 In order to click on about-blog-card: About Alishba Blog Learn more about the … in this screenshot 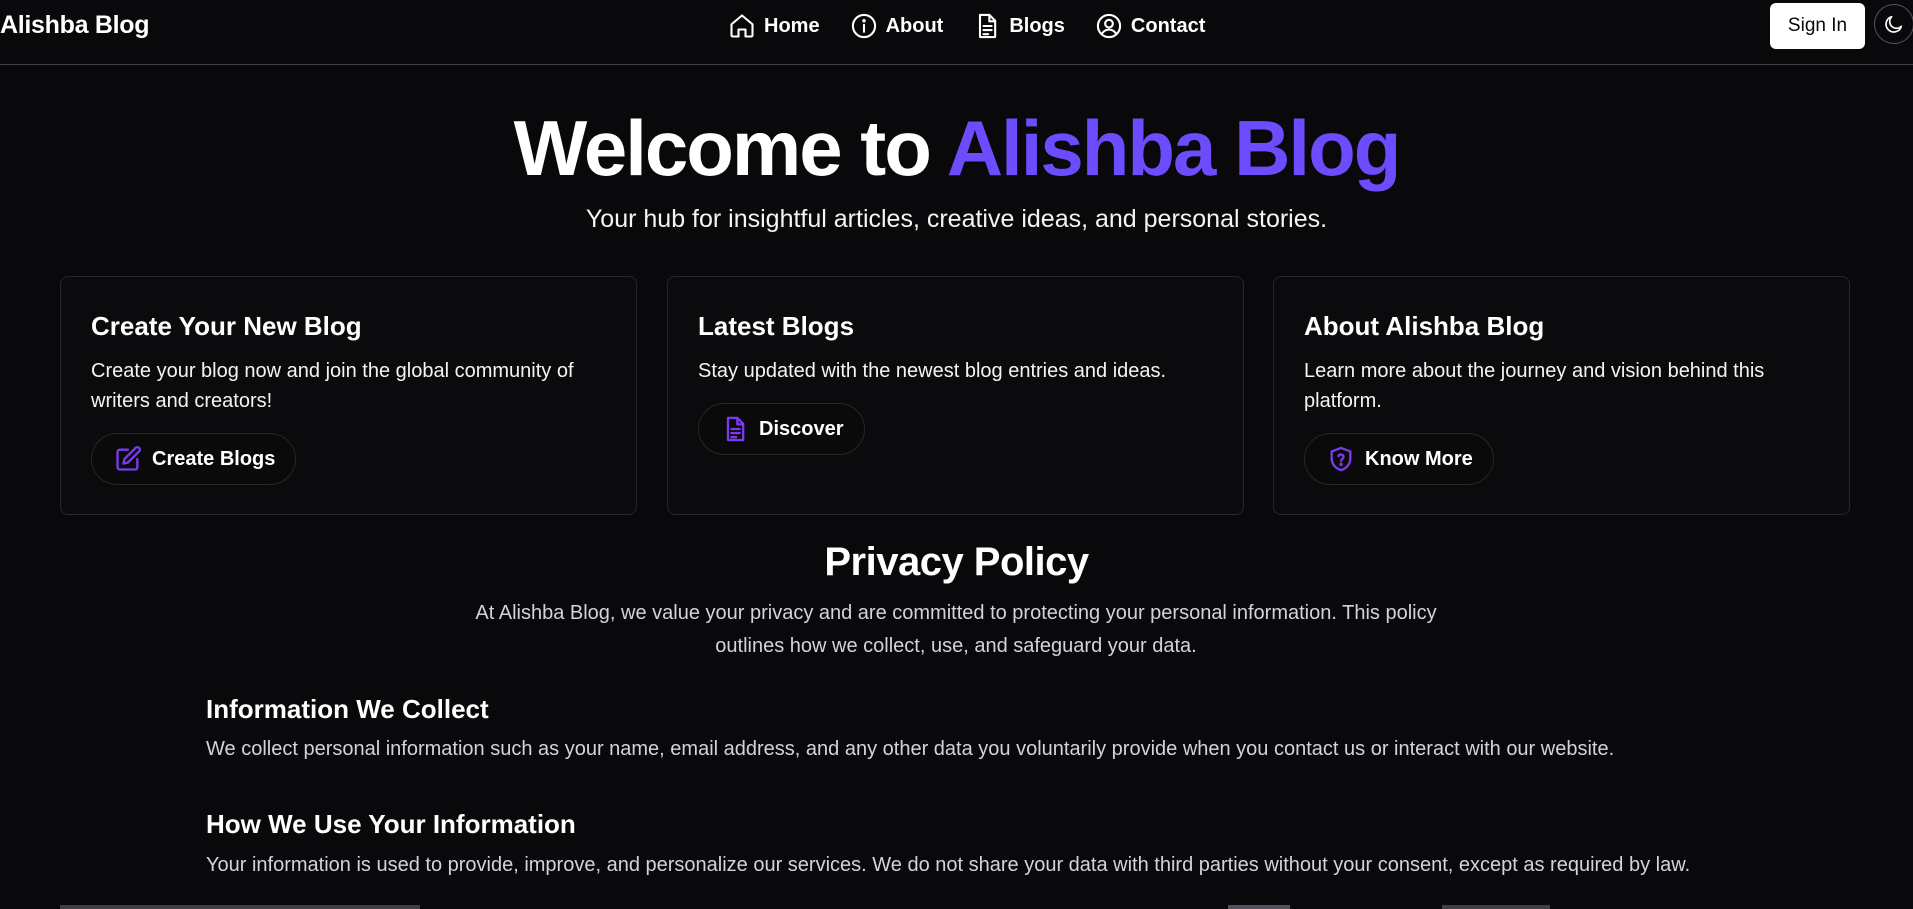, I will do `click(1561, 395)`.